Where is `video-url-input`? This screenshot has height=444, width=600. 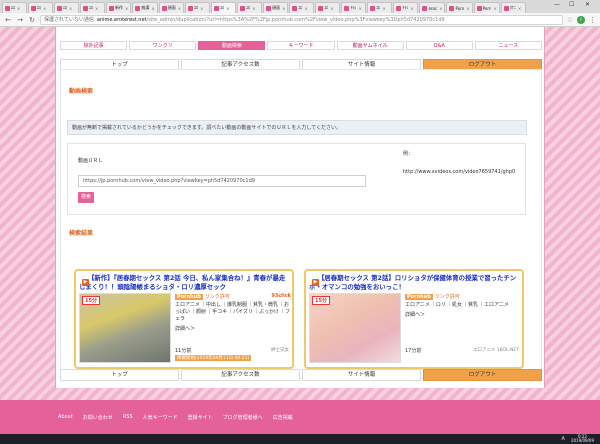 video-url-input is located at coordinates (222, 181).